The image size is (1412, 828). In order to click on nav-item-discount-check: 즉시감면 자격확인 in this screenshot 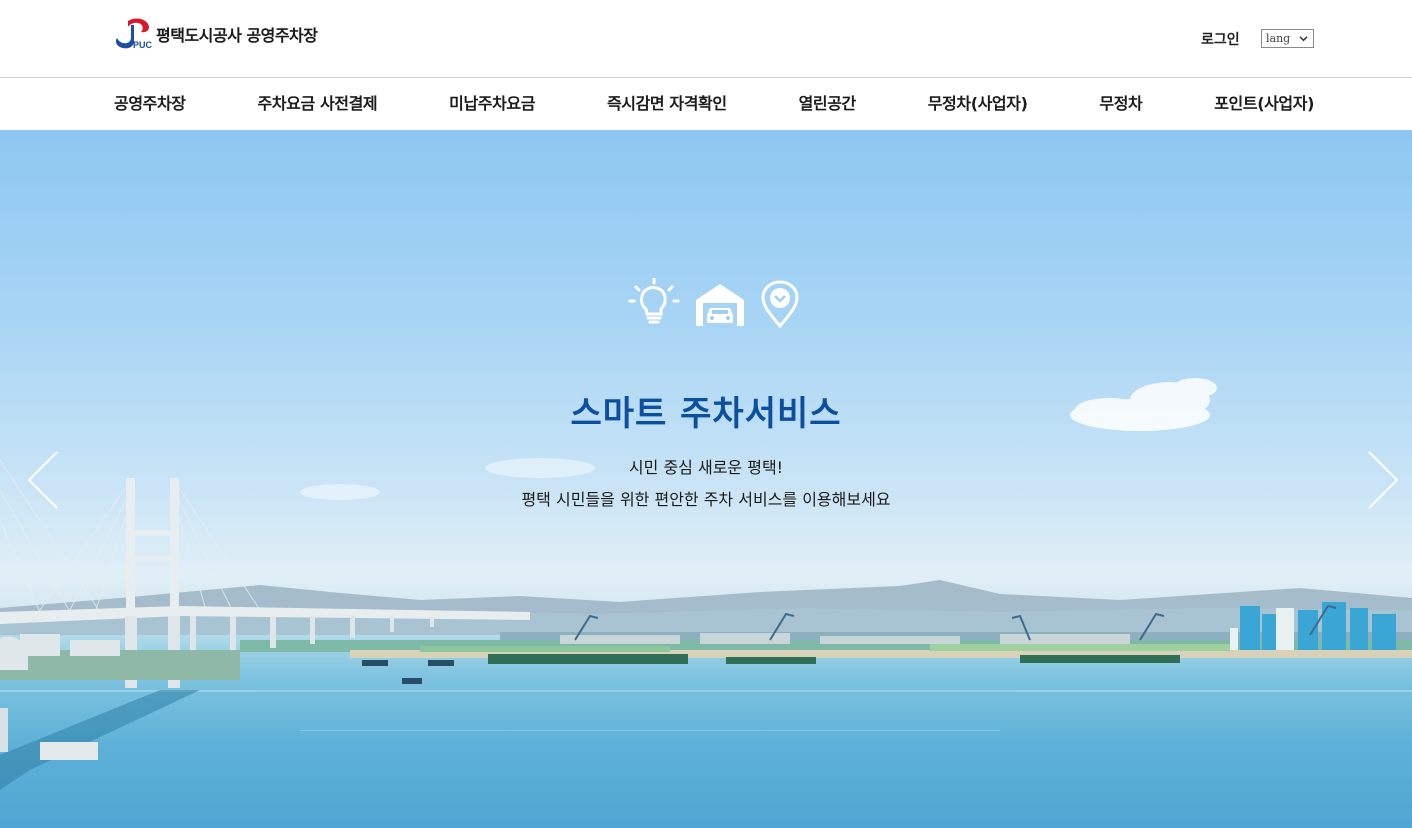, I will do `click(667, 104)`.